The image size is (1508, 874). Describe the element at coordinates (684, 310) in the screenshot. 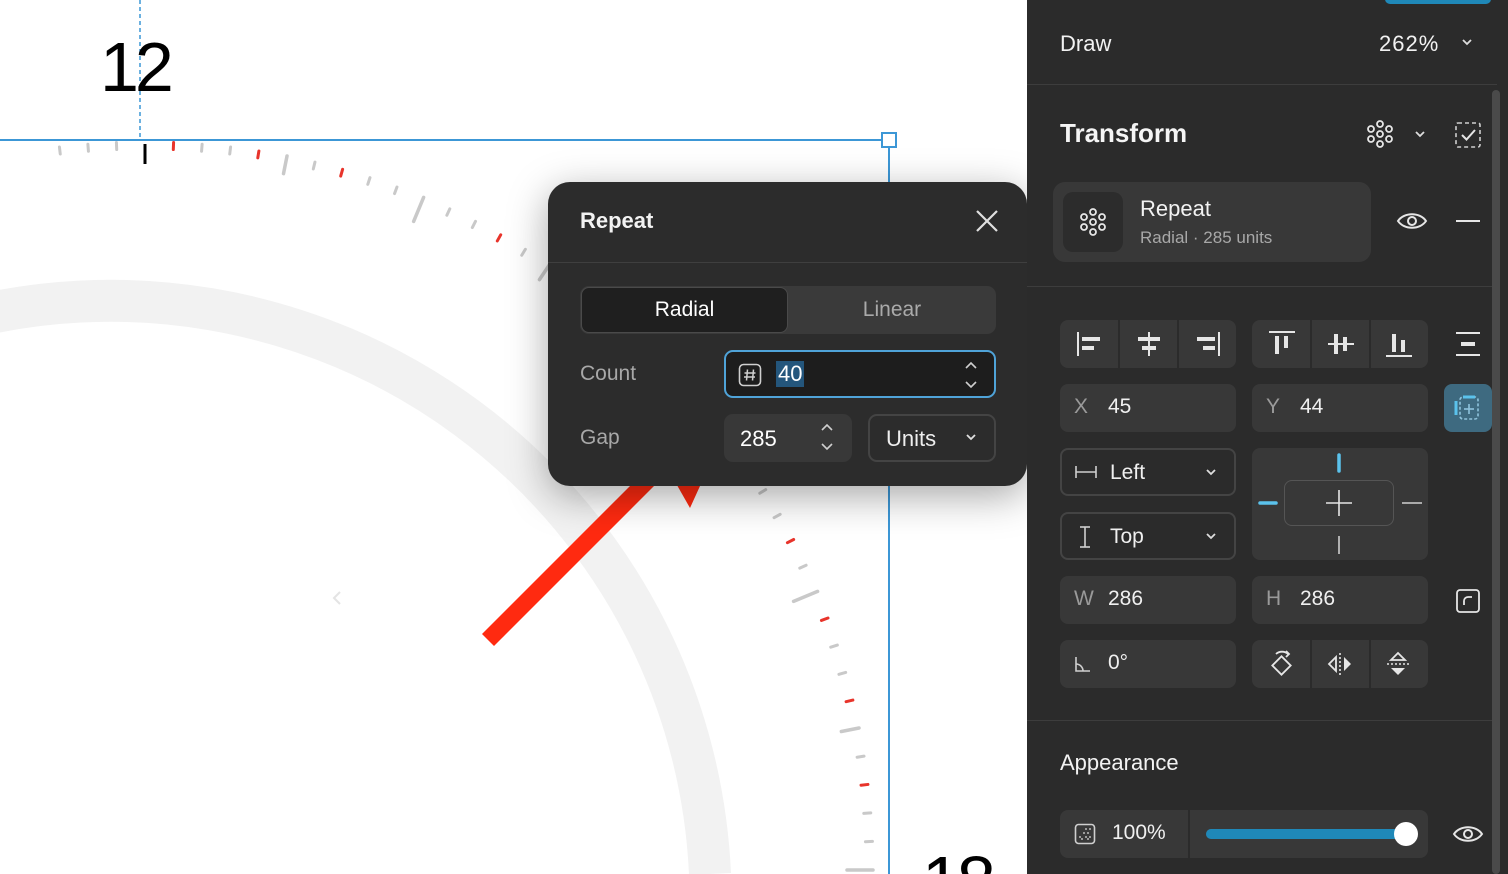

I see `tab-radial: Radial` at that location.